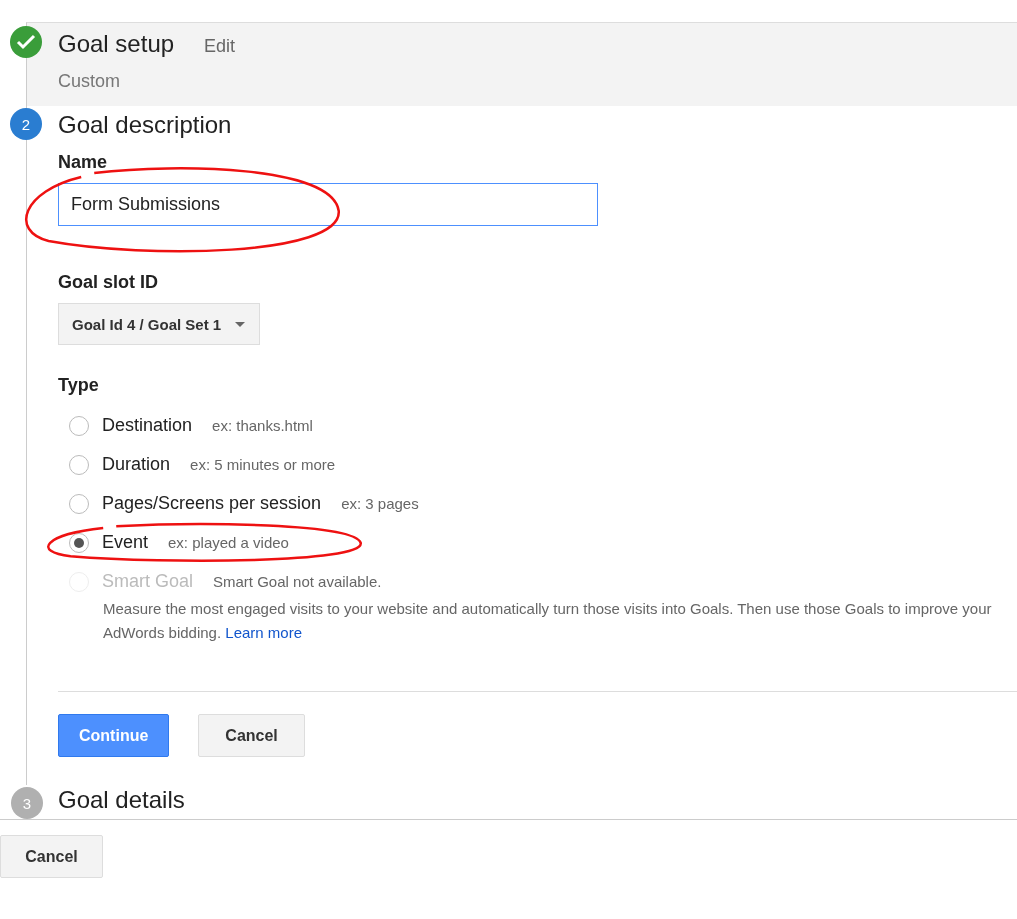 The width and height of the screenshot is (1017, 919). What do you see at coordinates (145, 125) in the screenshot?
I see `step-title: Goal description` at bounding box center [145, 125].